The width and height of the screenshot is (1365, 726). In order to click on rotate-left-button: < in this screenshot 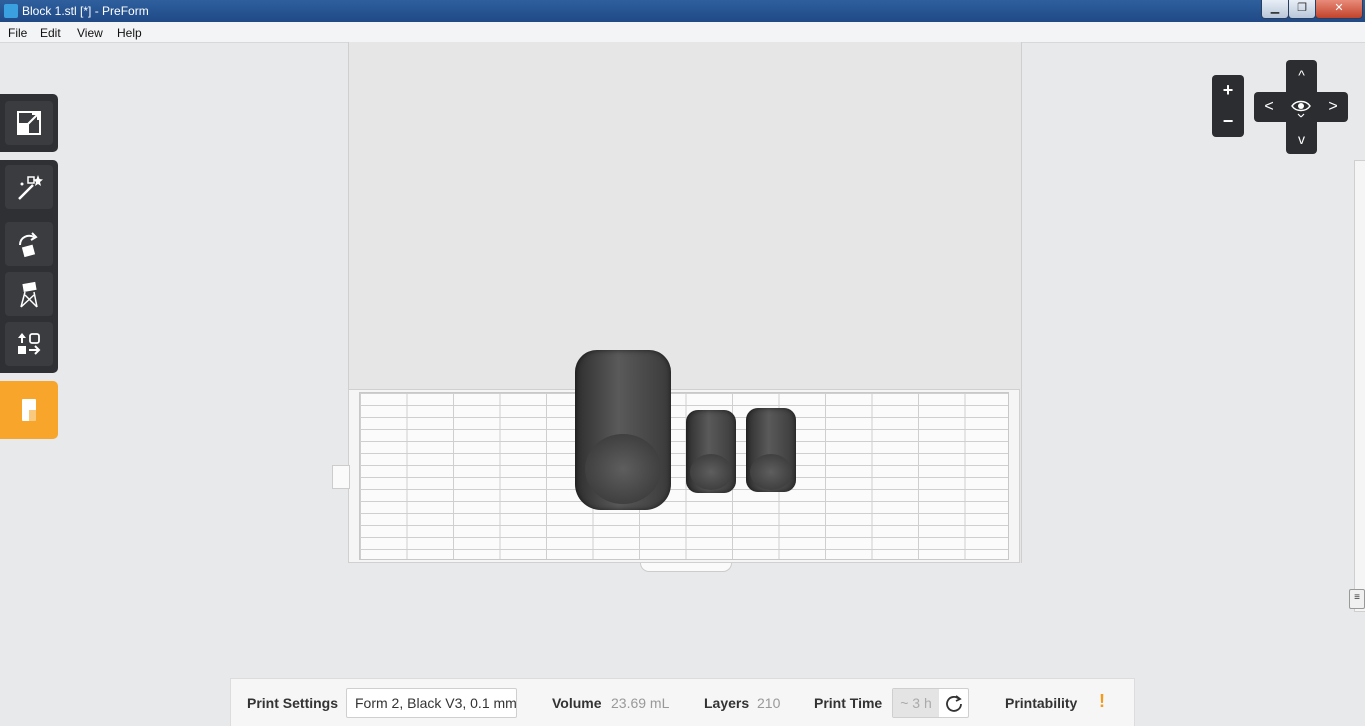, I will do `click(1269, 107)`.